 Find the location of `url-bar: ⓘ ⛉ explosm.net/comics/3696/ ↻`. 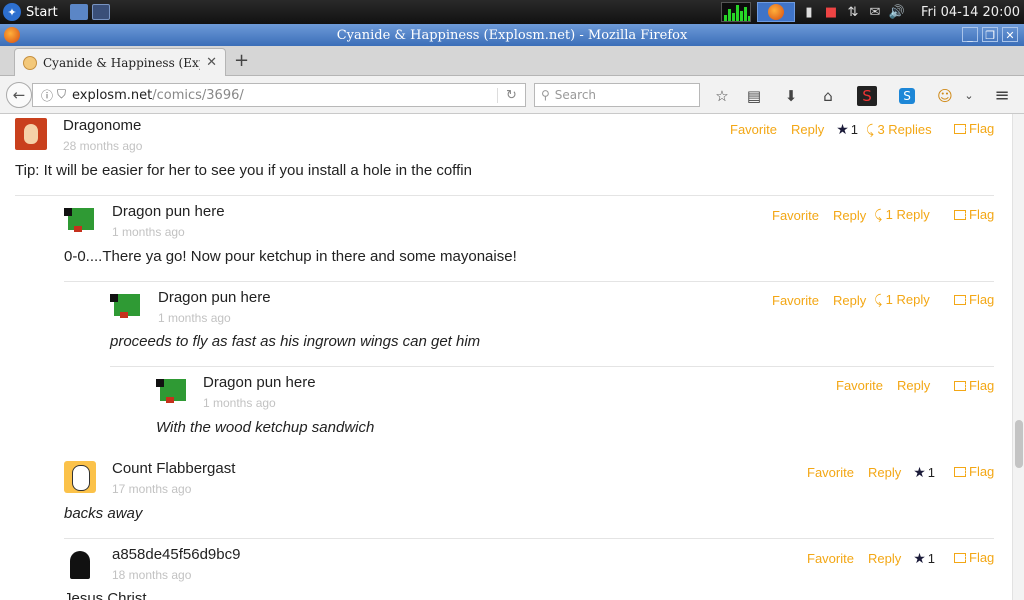

url-bar: ⓘ ⛉ explosm.net/comics/3696/ ↻ is located at coordinates (279, 95).